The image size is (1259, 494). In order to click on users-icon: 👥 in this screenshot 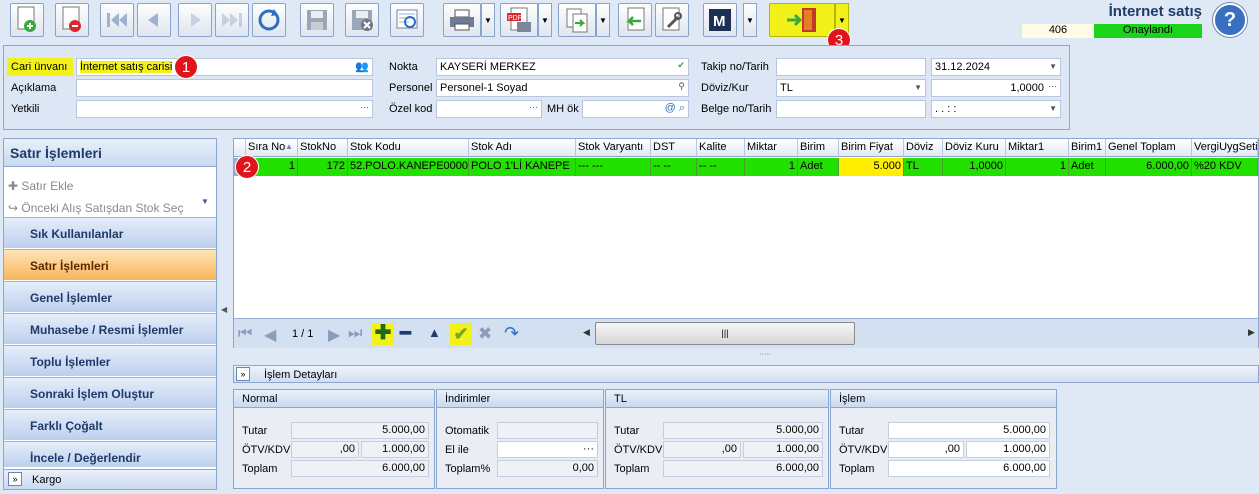, I will do `click(362, 66)`.